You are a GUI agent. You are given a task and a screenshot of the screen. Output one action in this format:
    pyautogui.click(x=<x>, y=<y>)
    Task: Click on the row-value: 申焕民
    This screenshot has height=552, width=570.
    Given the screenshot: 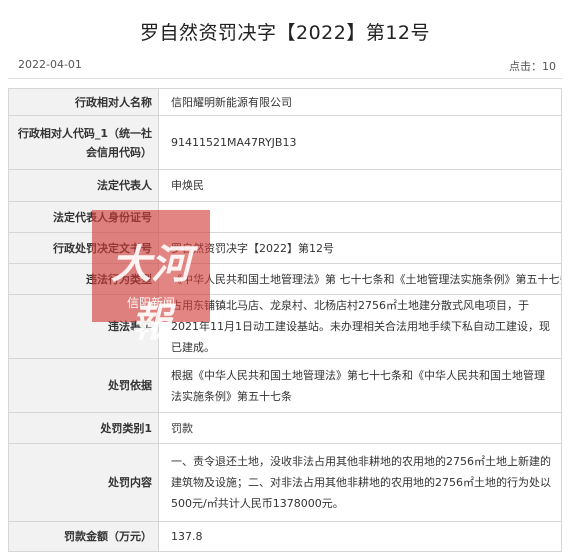 What is the action you would take?
    pyautogui.click(x=360, y=185)
    